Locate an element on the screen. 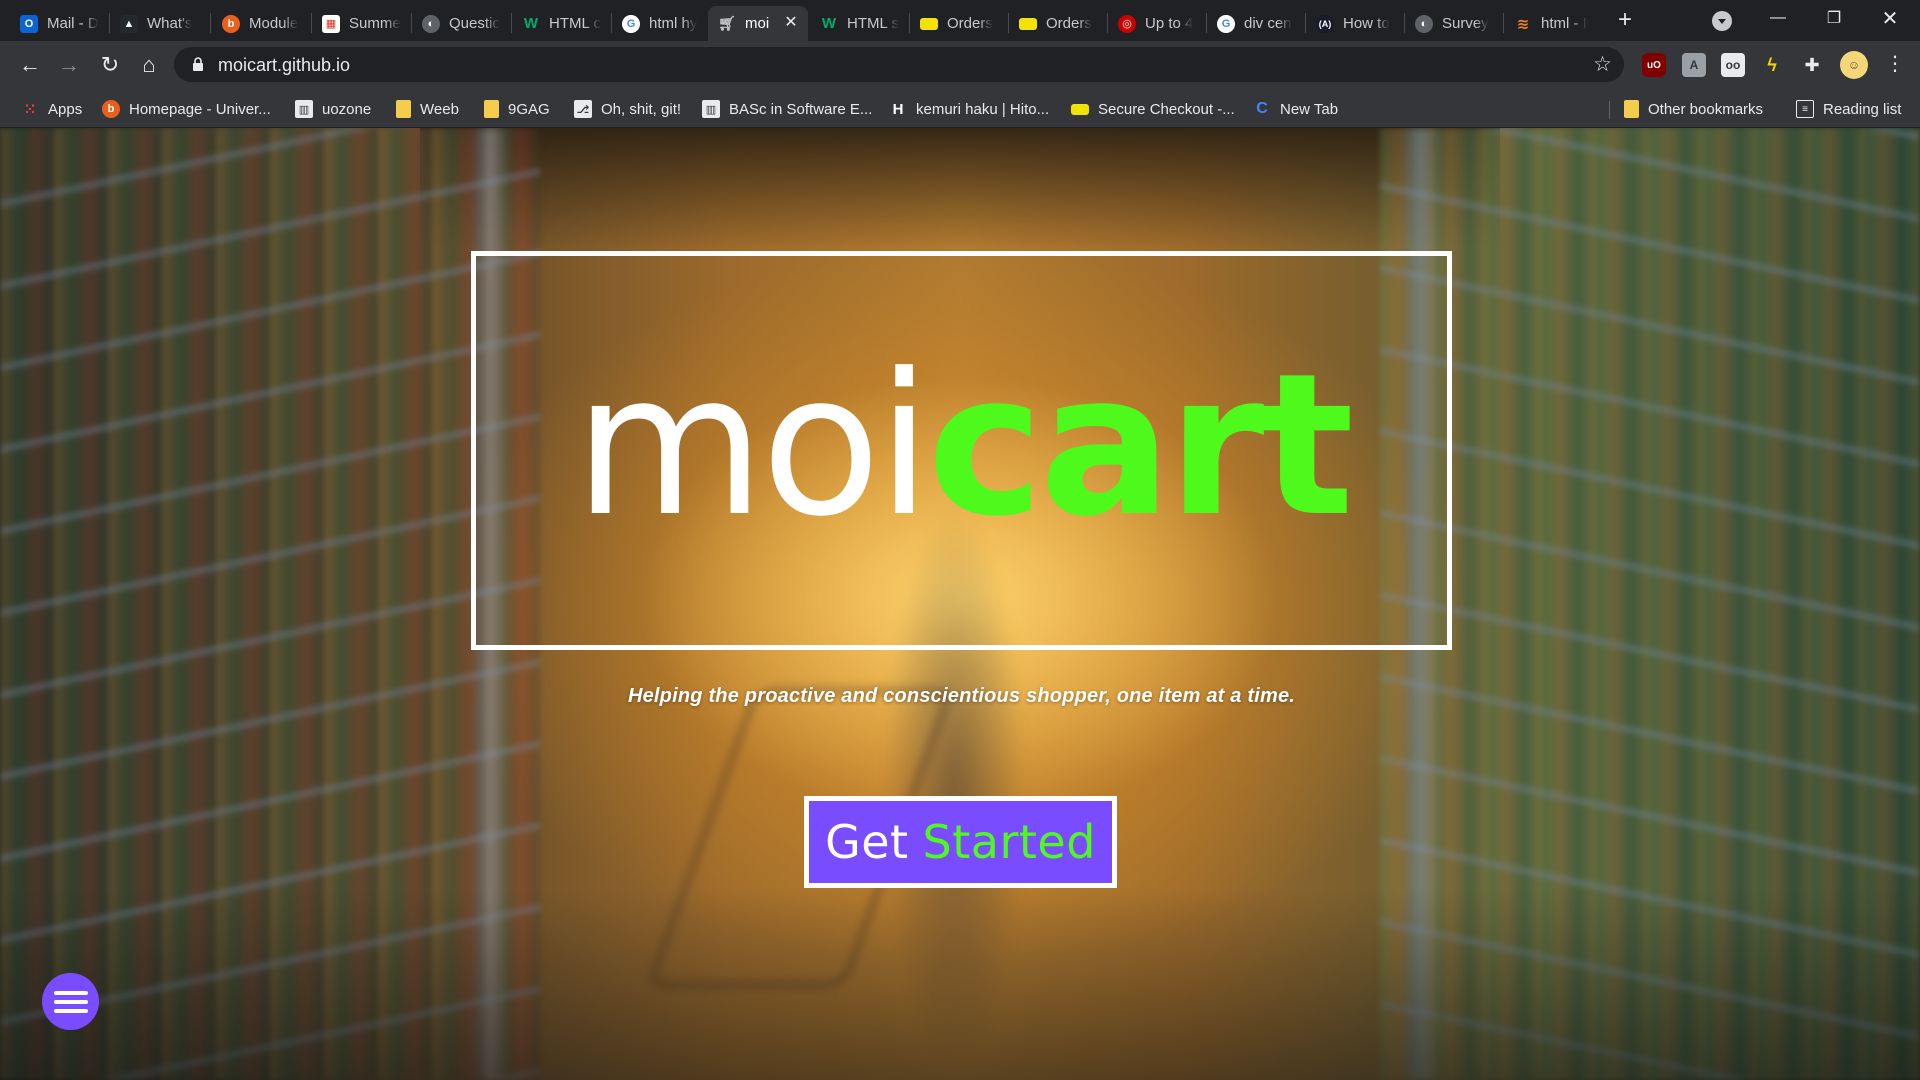  cta-word-get: Get is located at coordinates (867, 842).